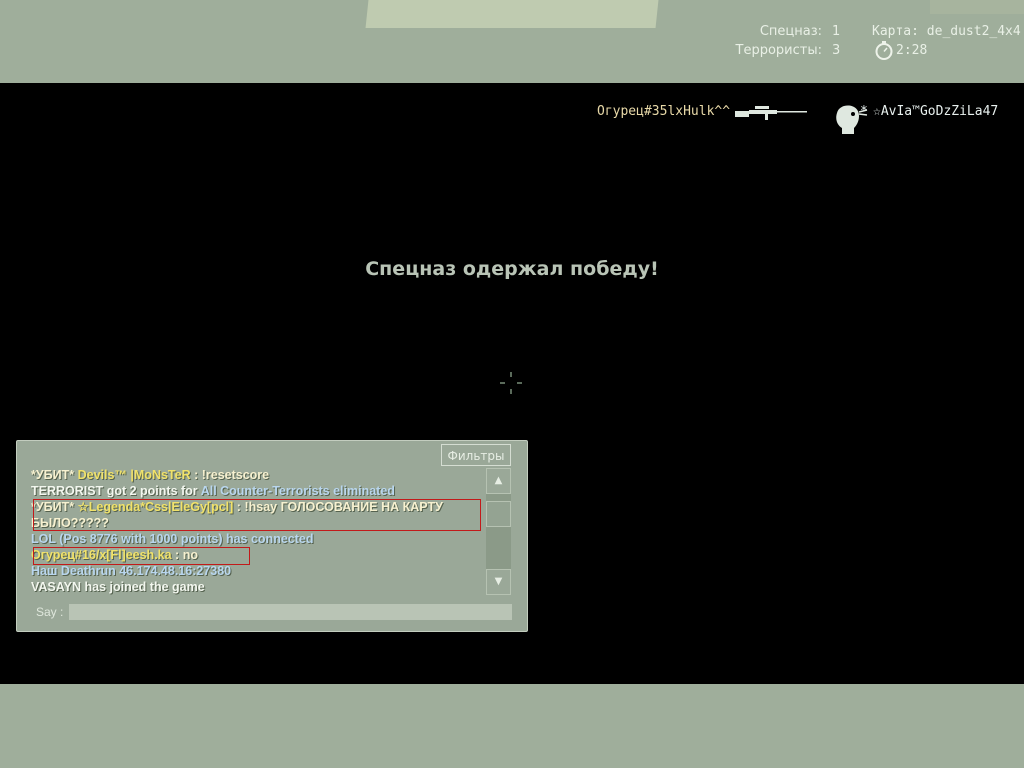 Image resolution: width=1024 pixels, height=768 pixels. What do you see at coordinates (297, 491) in the screenshot?
I see `chat-highlight: All Counter-Terrorists eliminated` at bounding box center [297, 491].